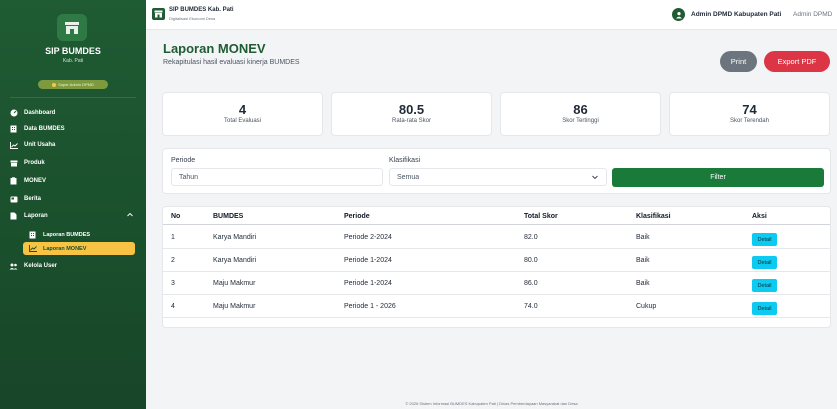  Describe the element at coordinates (13, 181) in the screenshot. I see `clipboard-icon` at that location.